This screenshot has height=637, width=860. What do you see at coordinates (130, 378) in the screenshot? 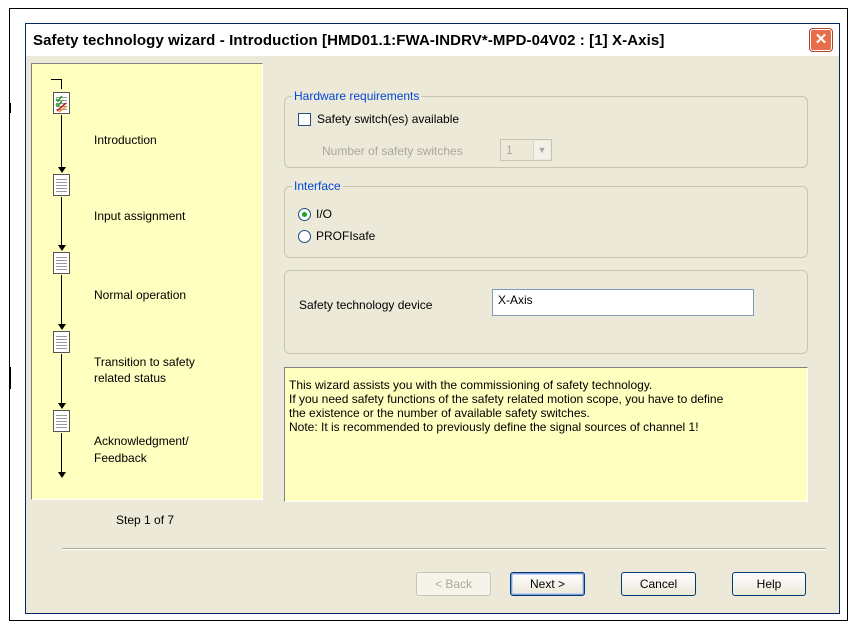
I see `step-label-transition-line2: related status` at bounding box center [130, 378].